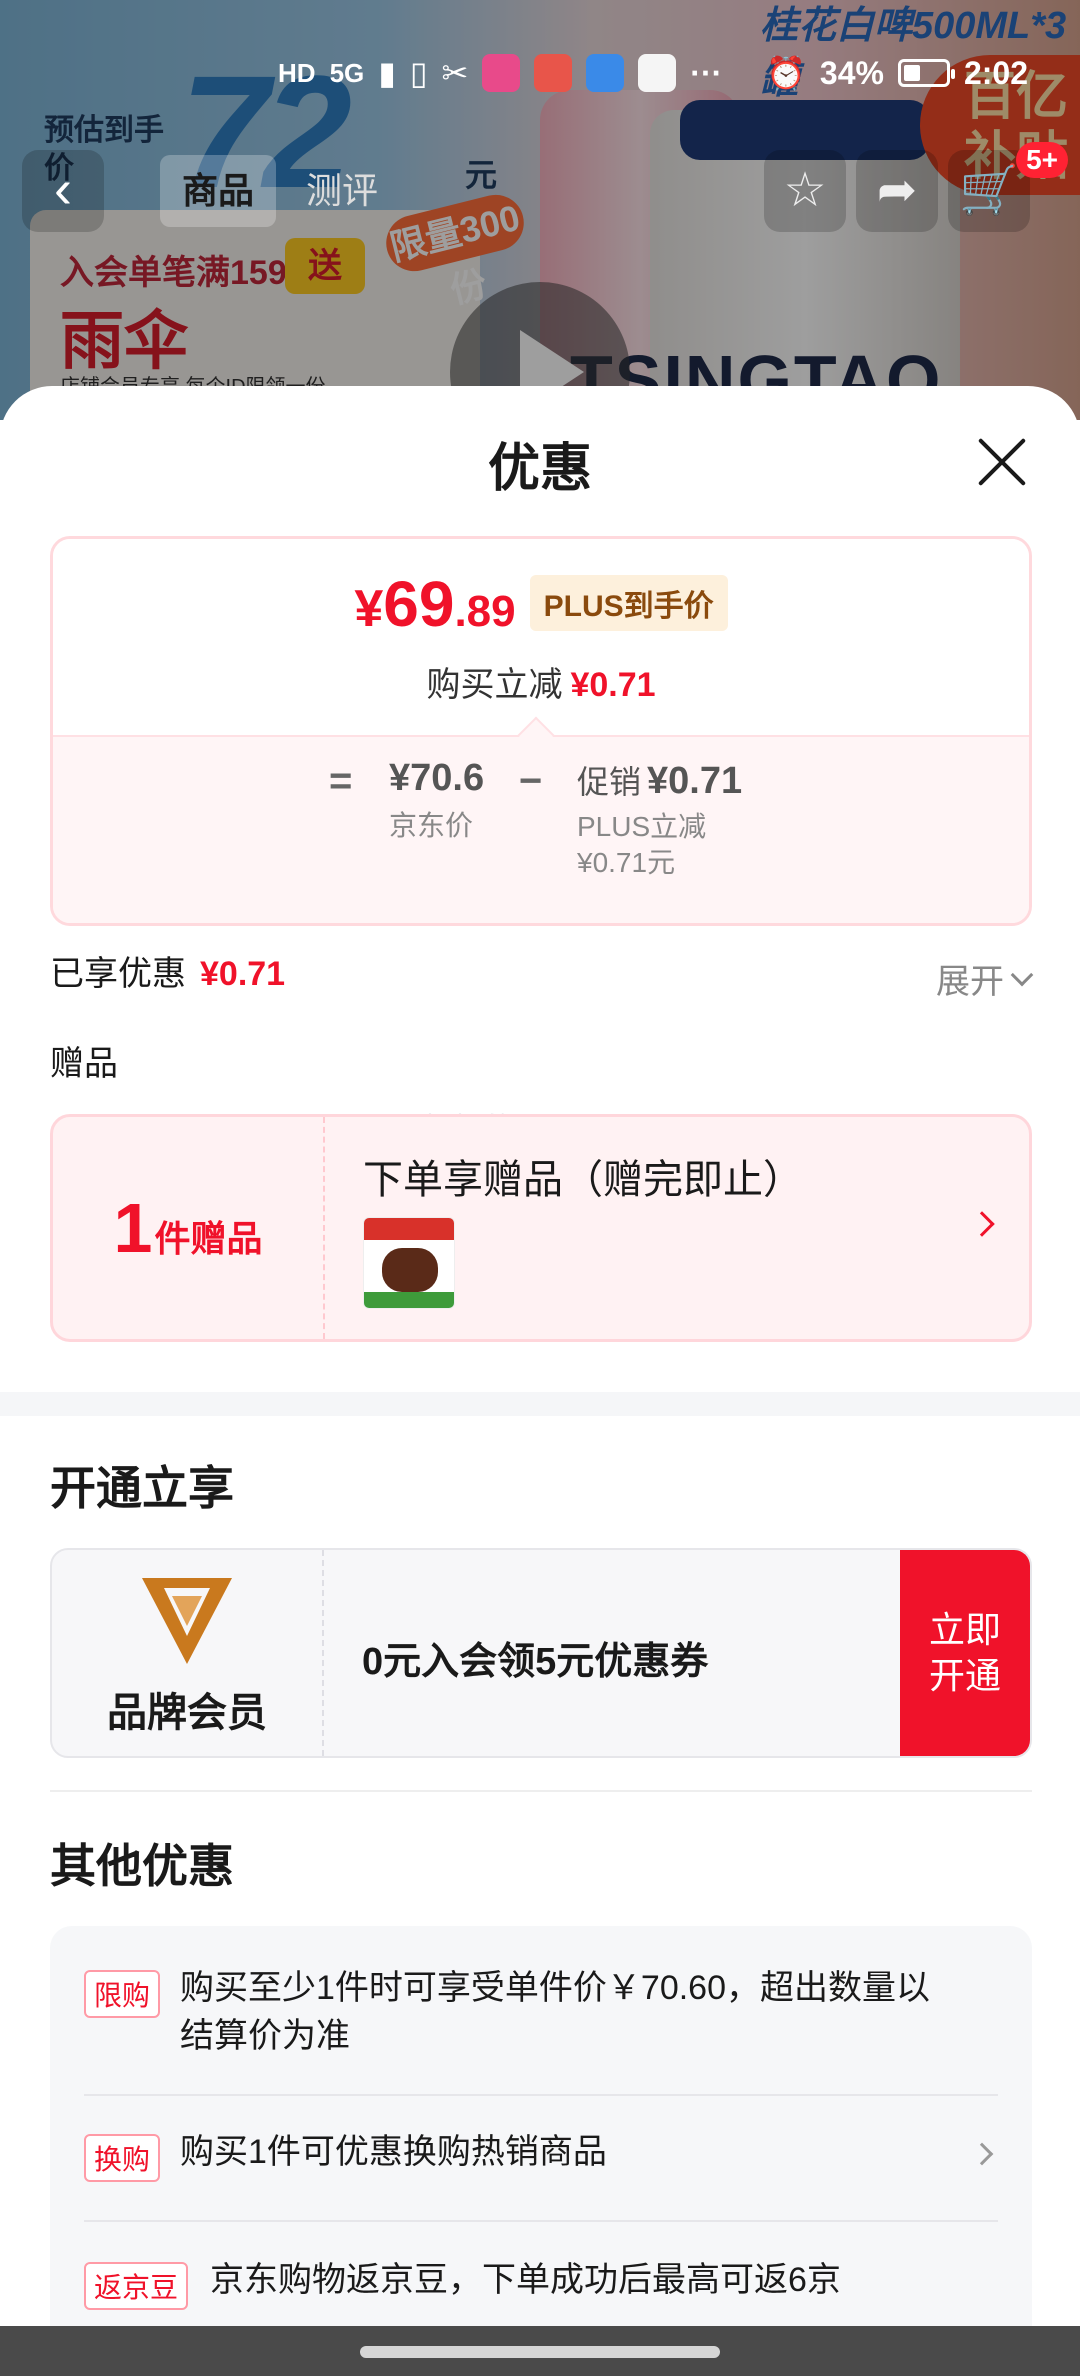 Image resolution: width=1080 pixels, height=2376 pixels. I want to click on gift-section-label: 赠品, so click(84, 1064).